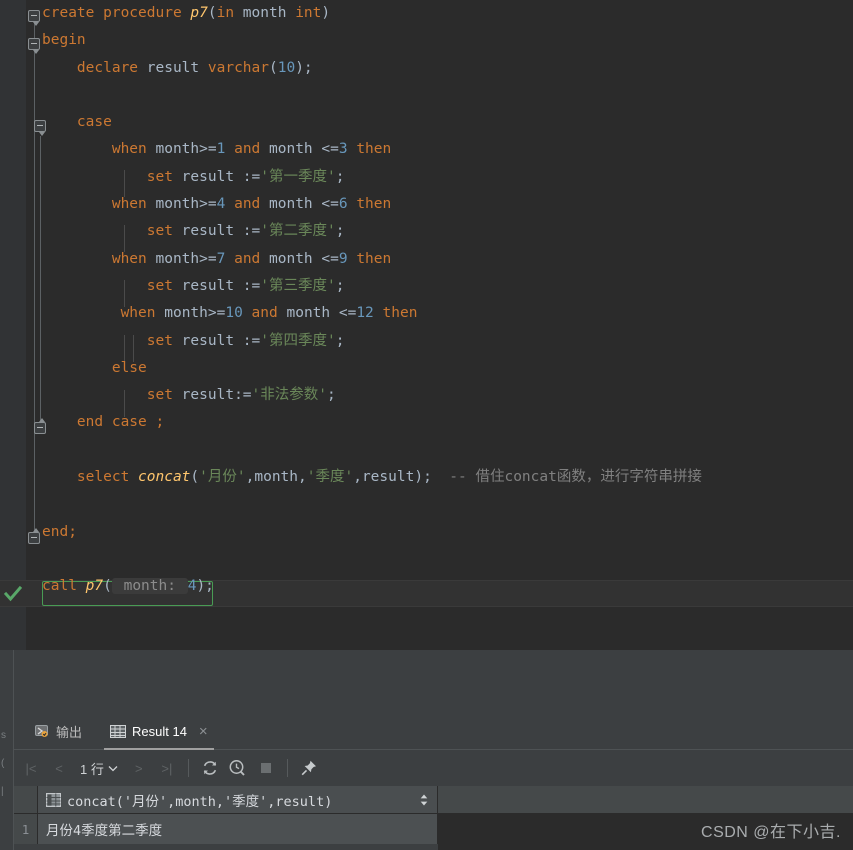 This screenshot has width=853, height=850. Describe the element at coordinates (447, 13) in the screenshot. I see `code-line: create procedure p7(in month int)` at that location.